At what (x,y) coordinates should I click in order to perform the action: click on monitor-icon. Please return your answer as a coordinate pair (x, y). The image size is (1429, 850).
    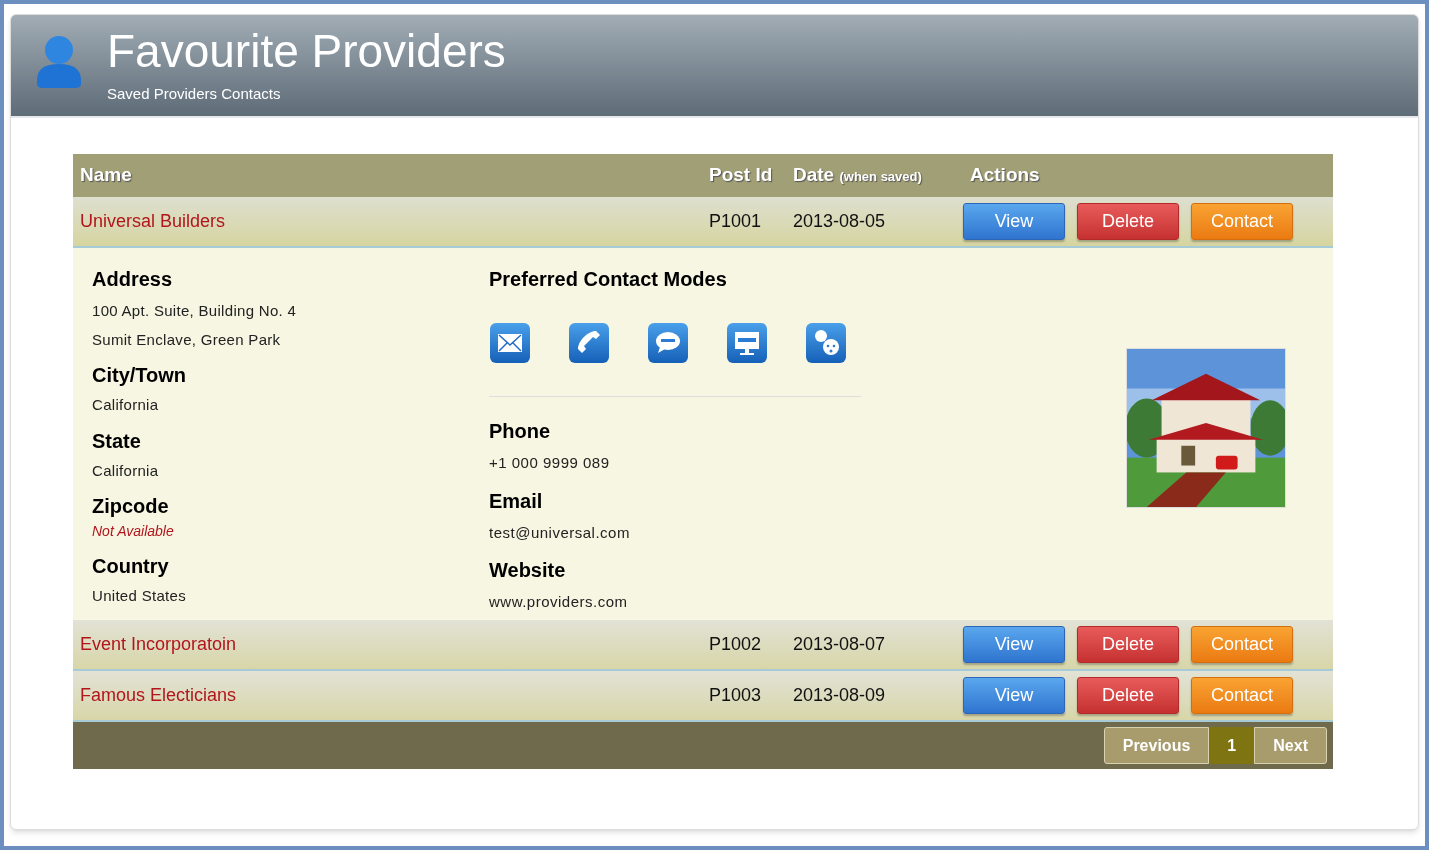
    Looking at the image, I should click on (747, 343).